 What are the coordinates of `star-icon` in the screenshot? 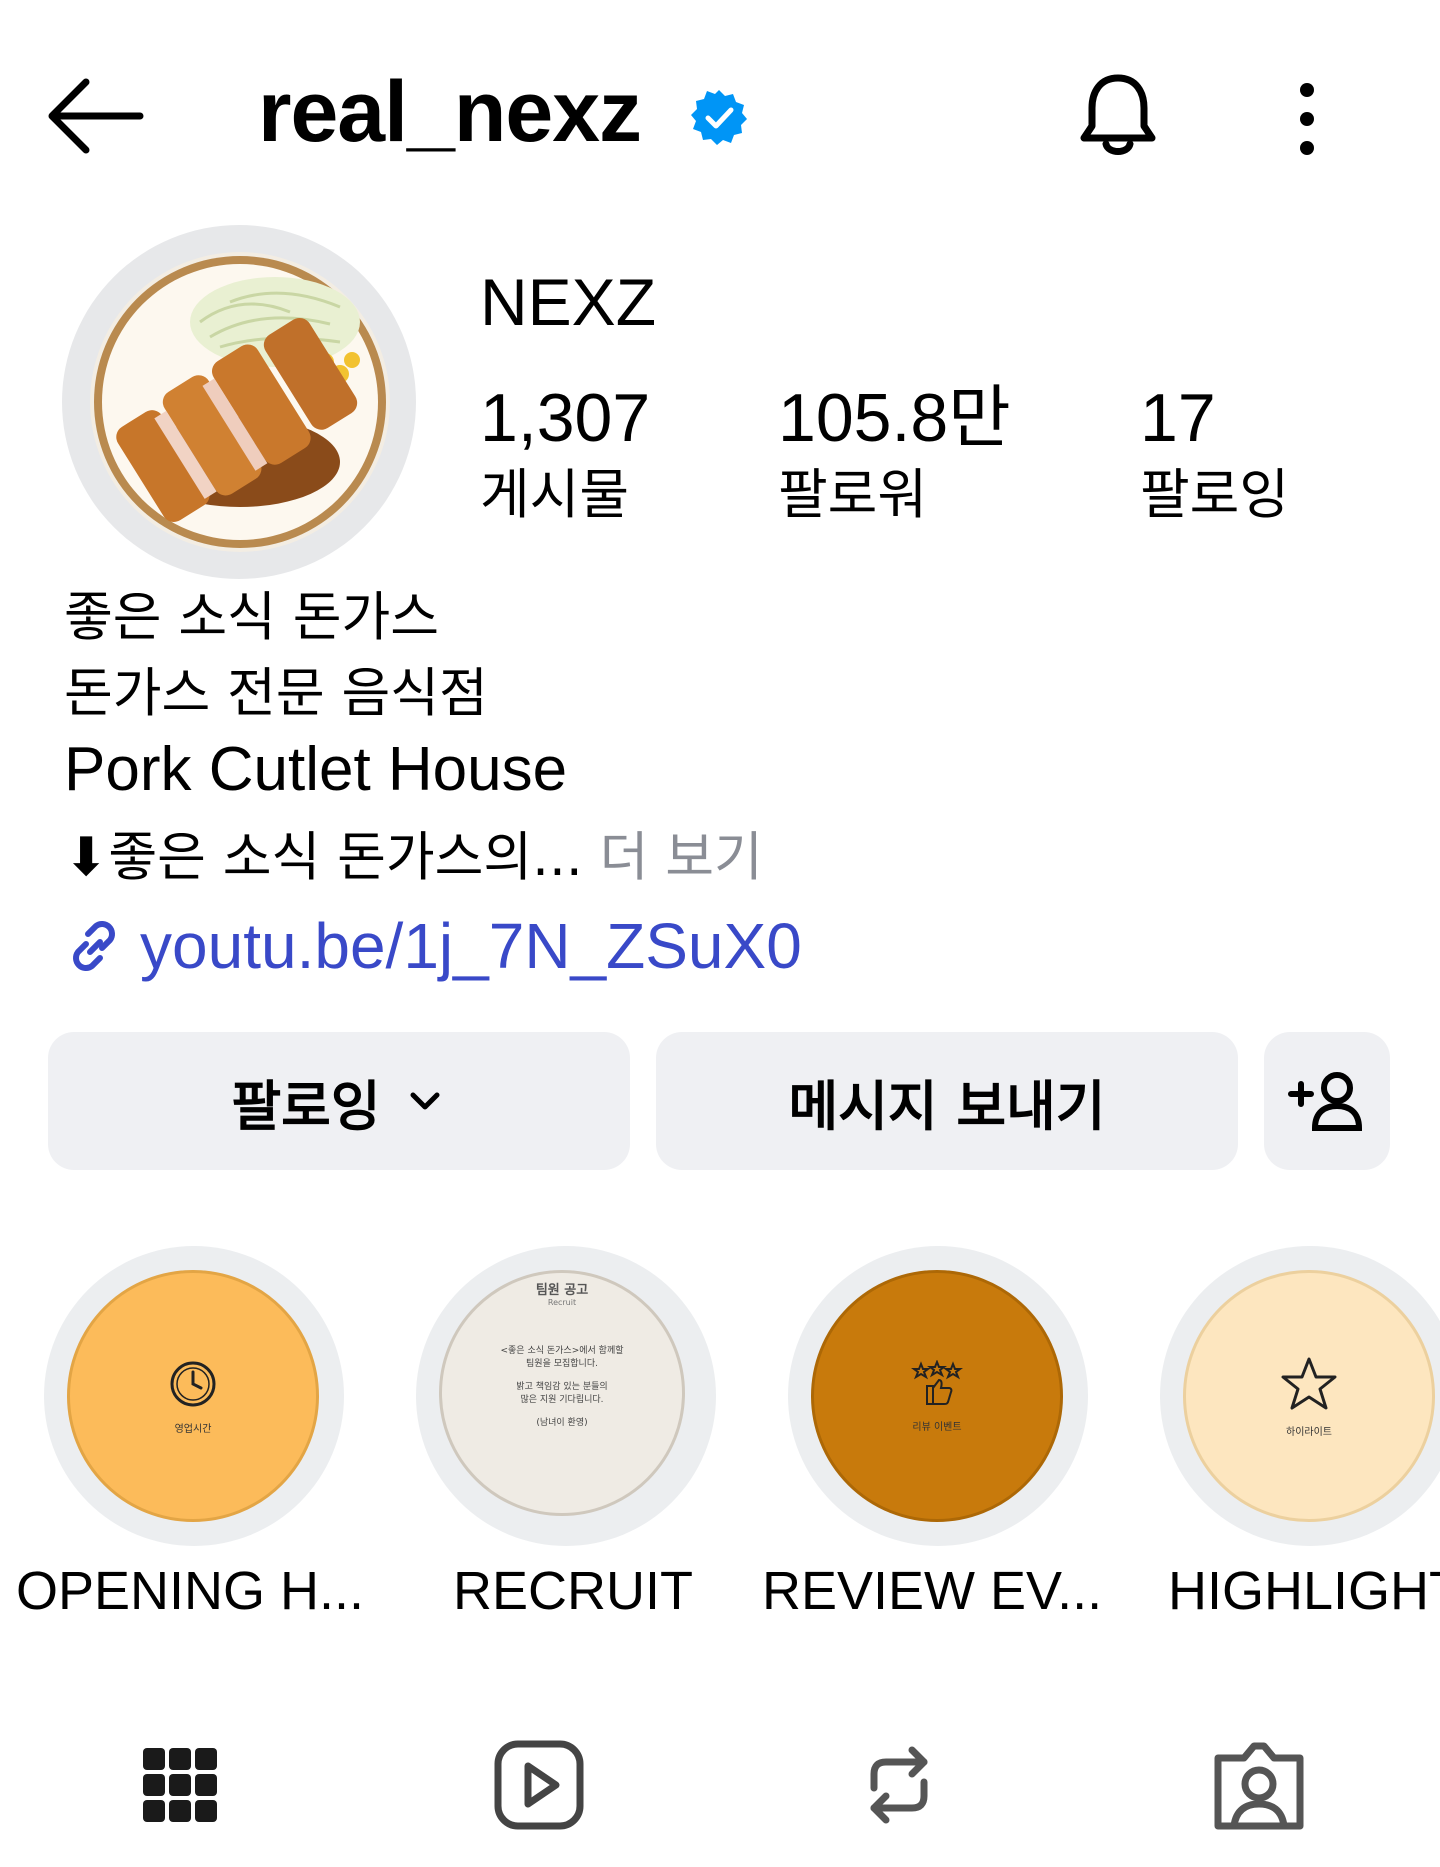 It's located at (1309, 1383).